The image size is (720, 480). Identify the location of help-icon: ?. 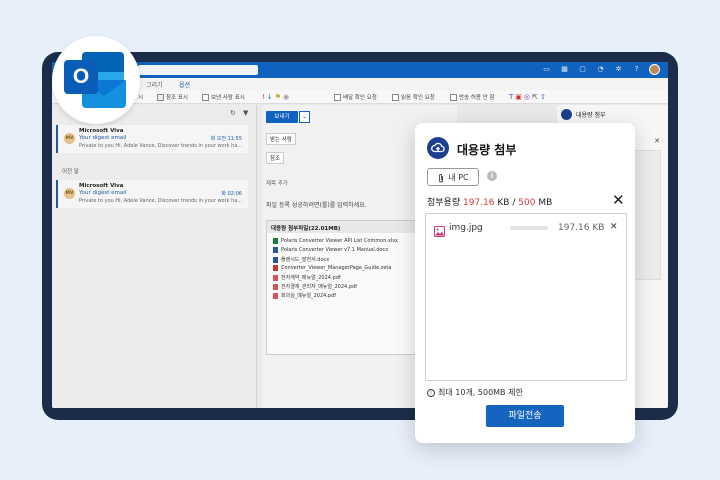
(636, 69).